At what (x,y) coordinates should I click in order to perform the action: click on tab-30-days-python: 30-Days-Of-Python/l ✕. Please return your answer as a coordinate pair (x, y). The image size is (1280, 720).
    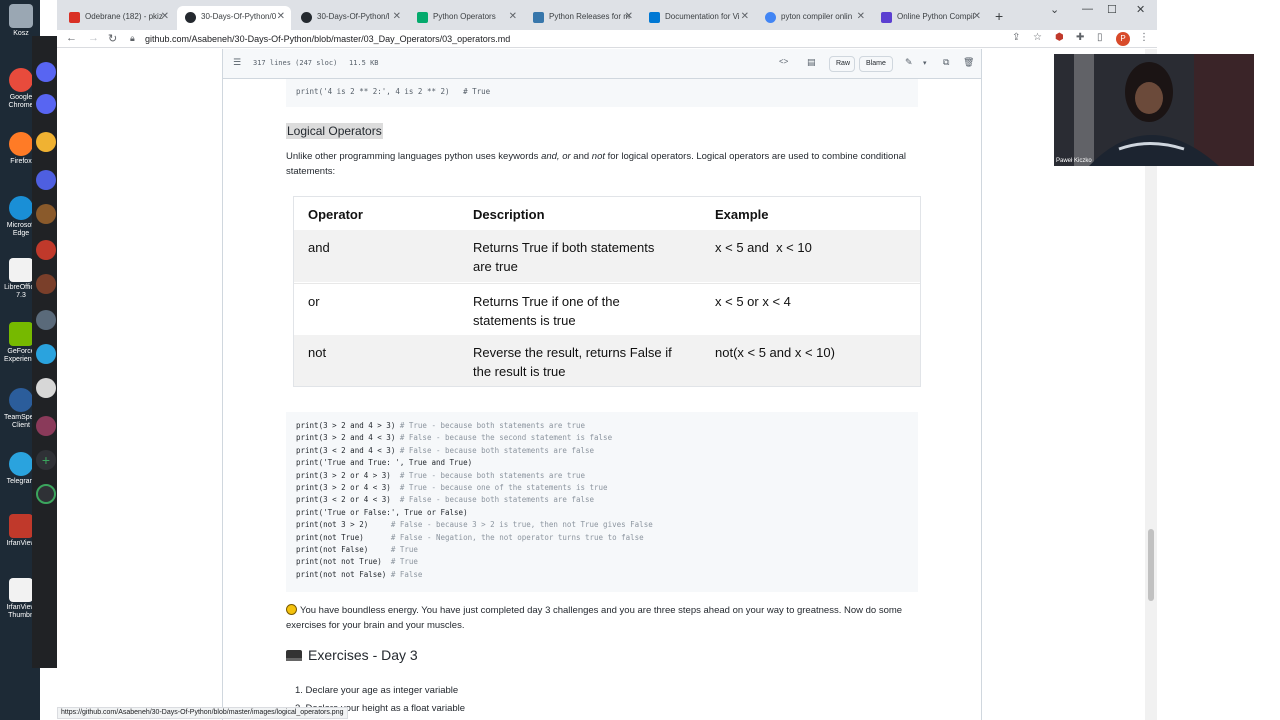
    Looking at the image, I should click on (350, 18).